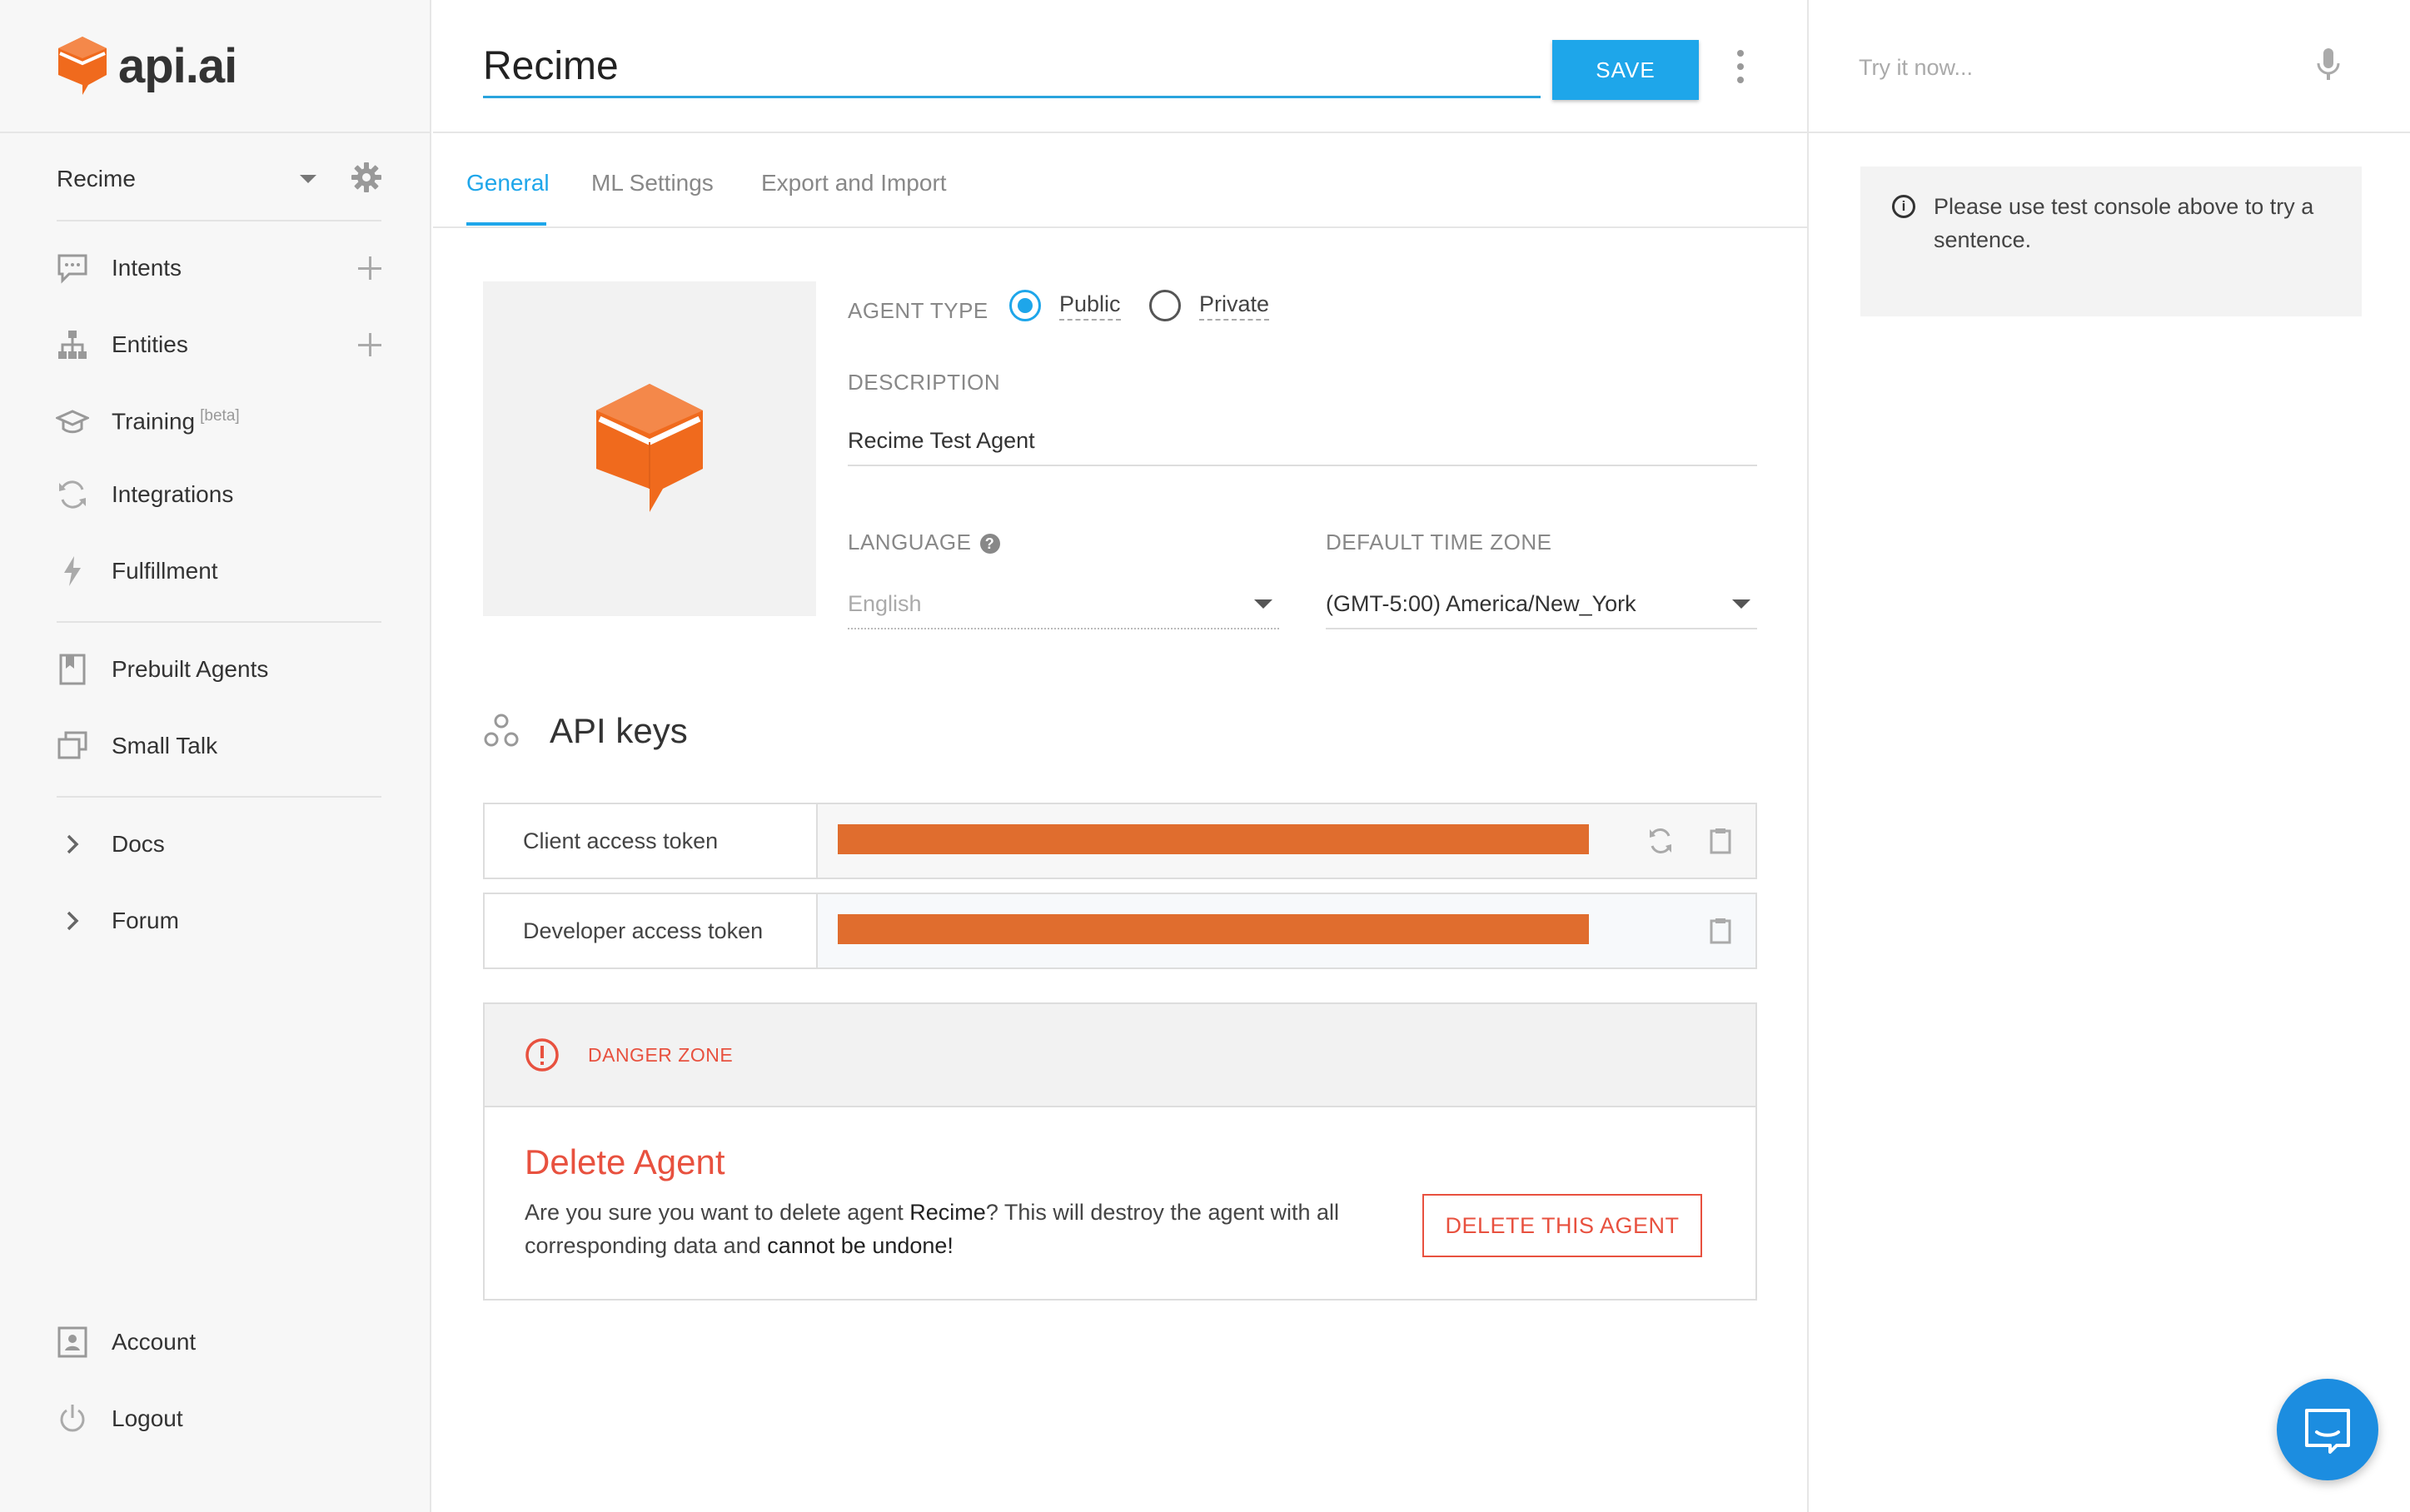 The width and height of the screenshot is (2410, 1512). I want to click on radio-public: Public, so click(1065, 306).